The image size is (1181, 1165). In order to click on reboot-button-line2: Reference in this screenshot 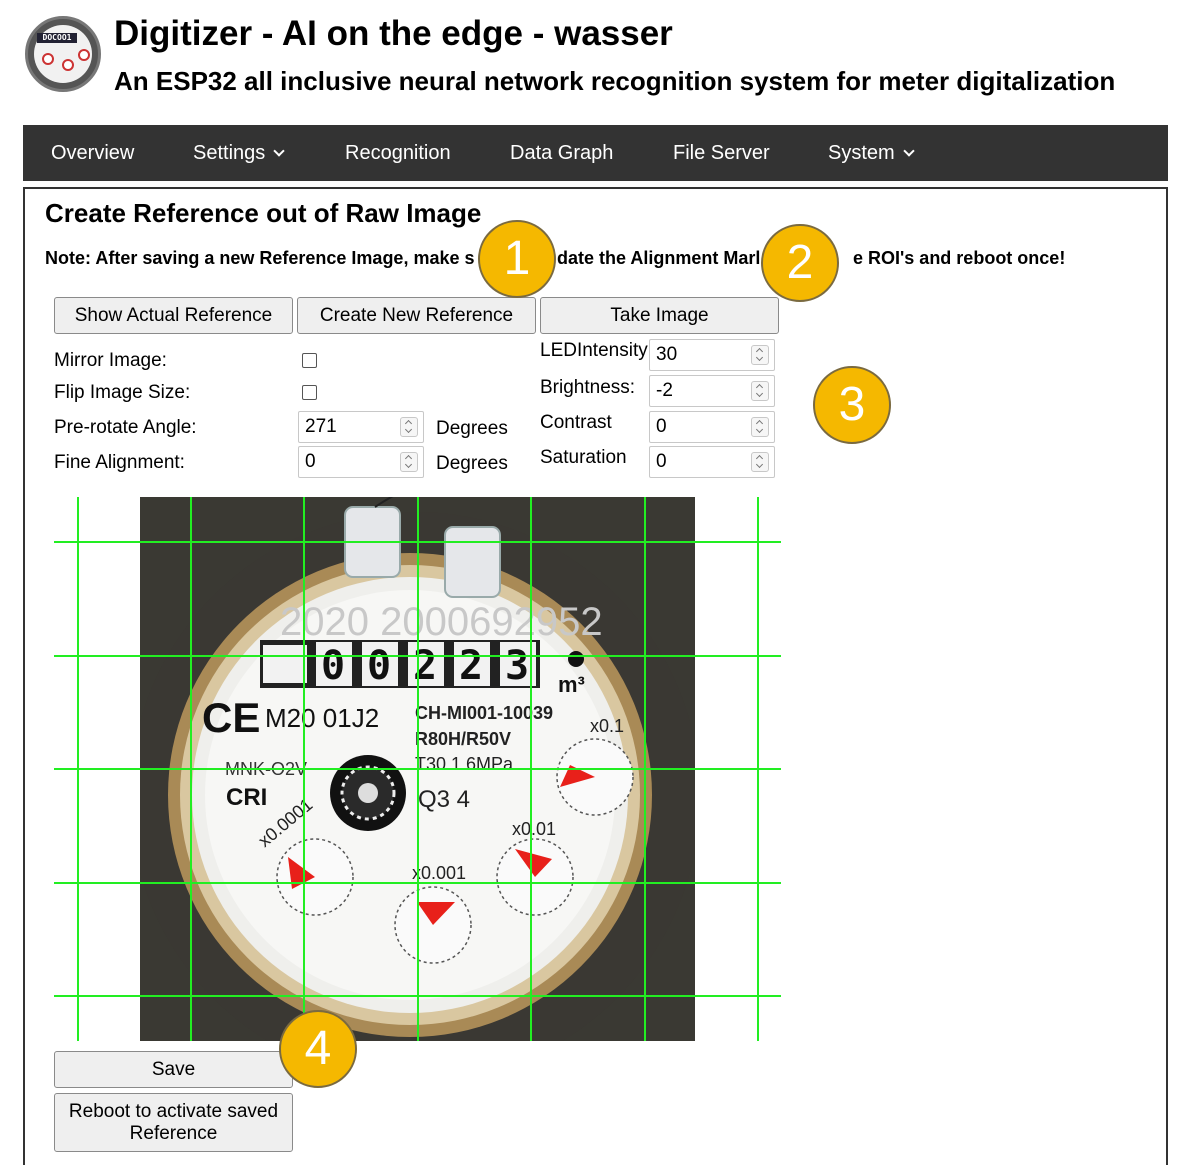, I will do `click(173, 1133)`.